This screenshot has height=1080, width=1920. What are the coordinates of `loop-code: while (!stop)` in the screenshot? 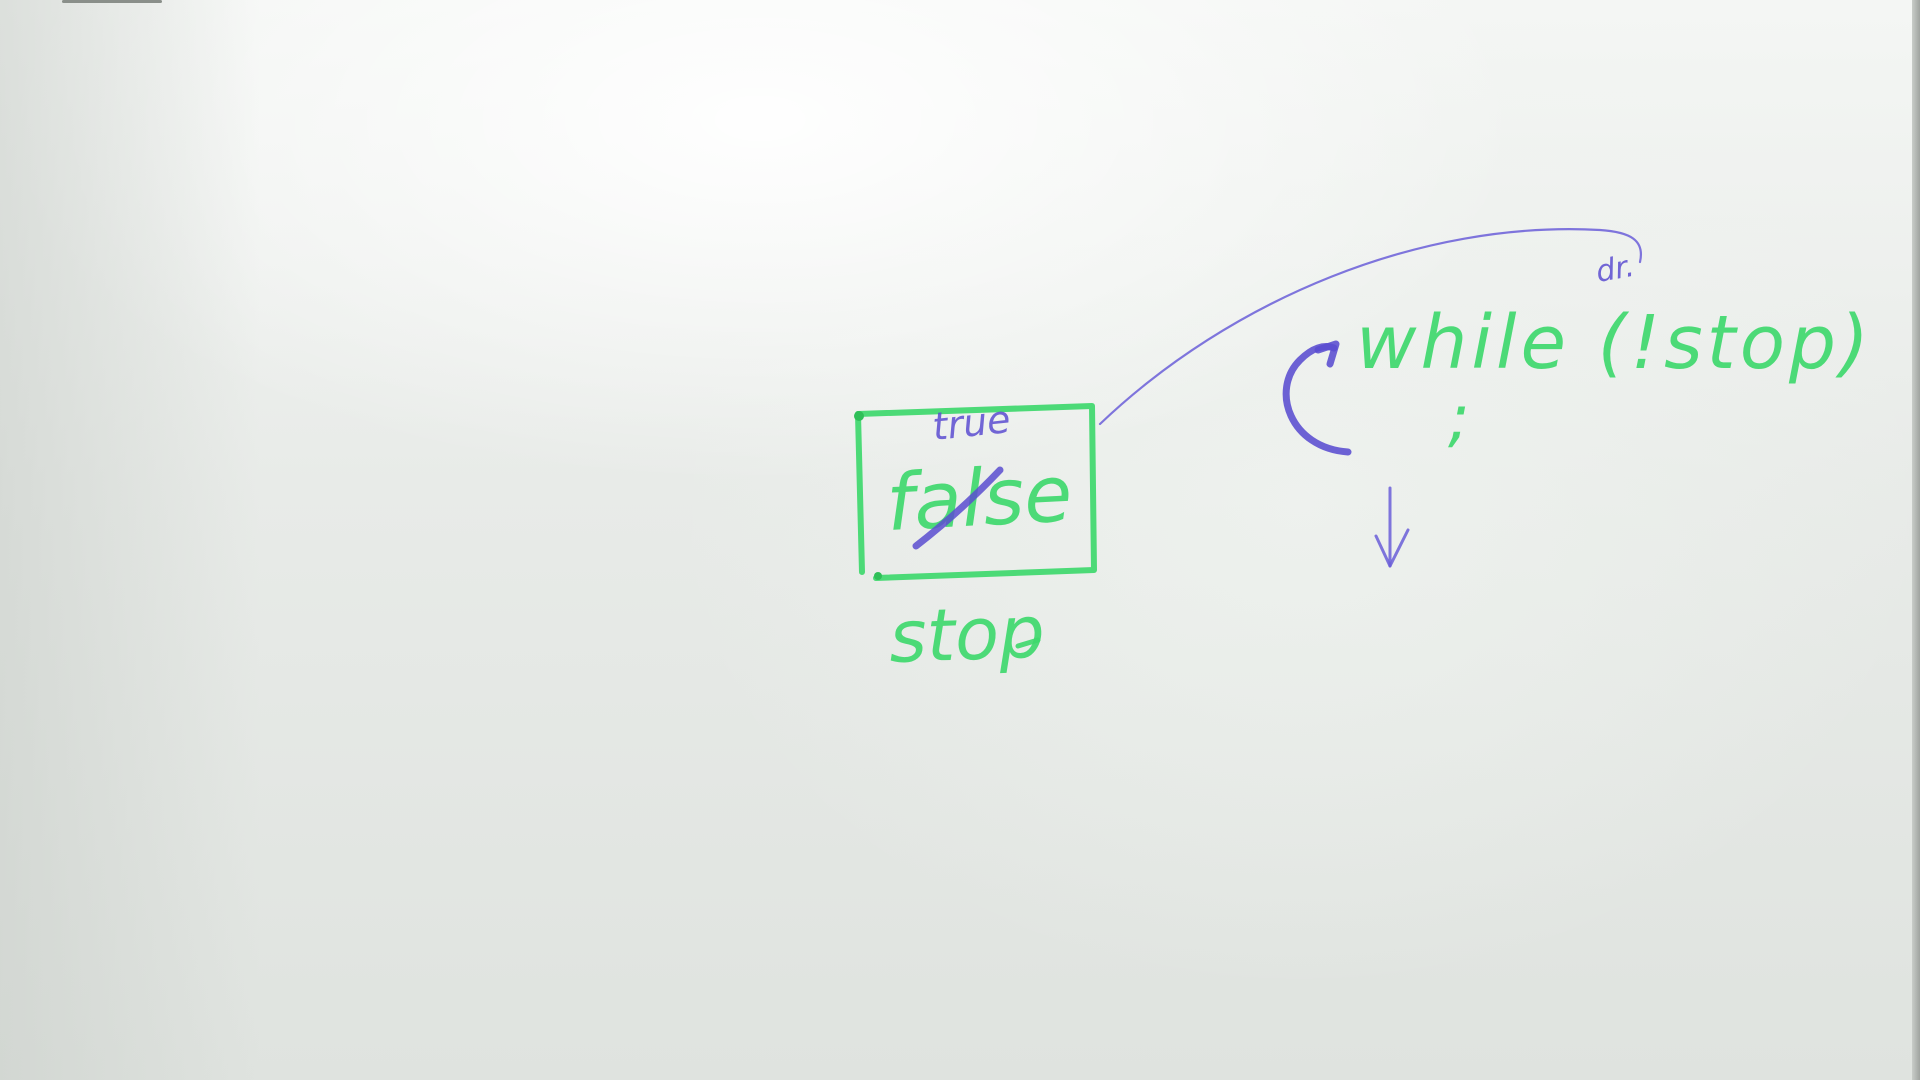 It's located at (1614, 343).